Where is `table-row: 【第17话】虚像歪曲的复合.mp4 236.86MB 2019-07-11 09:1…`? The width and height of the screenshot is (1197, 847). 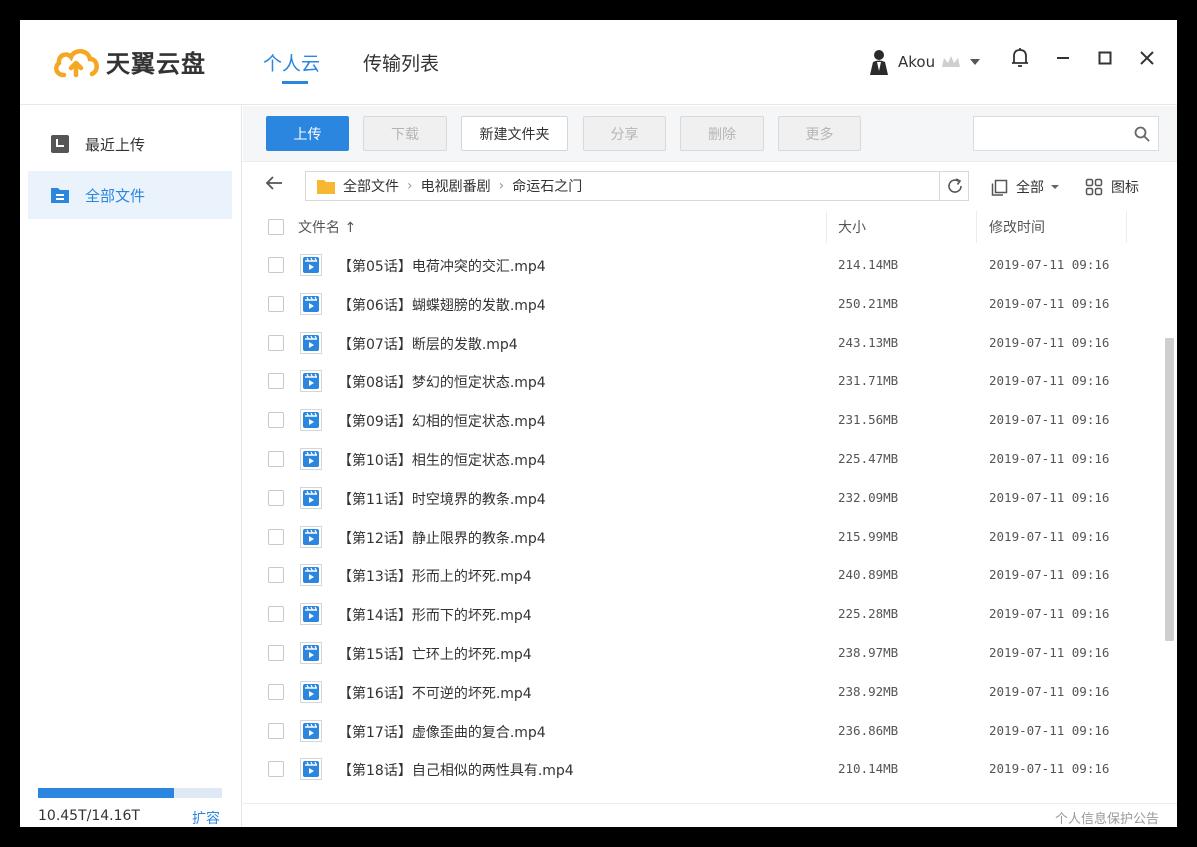
table-row: 【第17话】虚像歪曲的复合.mp4 236.86MB 2019-07-11 09:1… is located at coordinates (703, 731).